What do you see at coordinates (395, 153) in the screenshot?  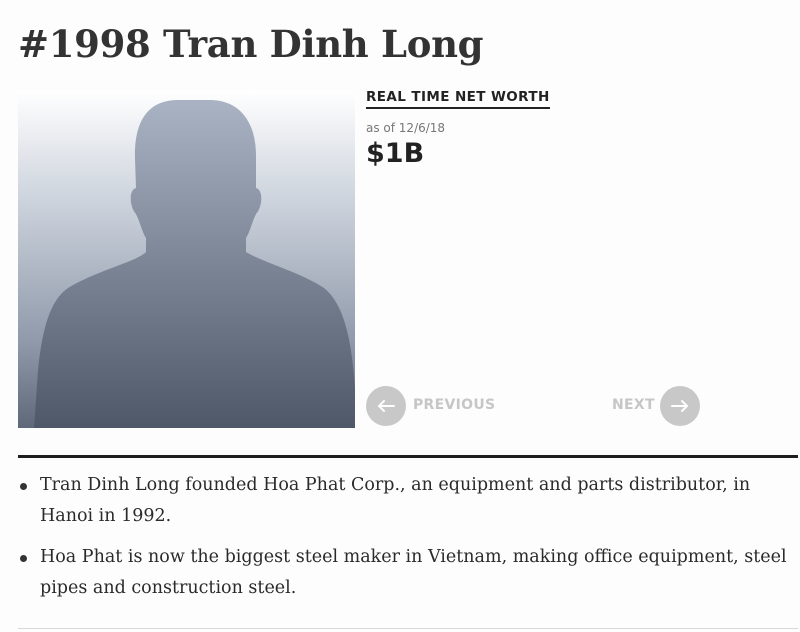 I see `net-worth-value: $1B` at bounding box center [395, 153].